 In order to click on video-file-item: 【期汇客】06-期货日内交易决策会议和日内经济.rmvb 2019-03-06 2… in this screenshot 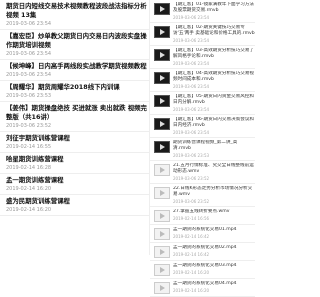, I will do `click(202, 126)`.